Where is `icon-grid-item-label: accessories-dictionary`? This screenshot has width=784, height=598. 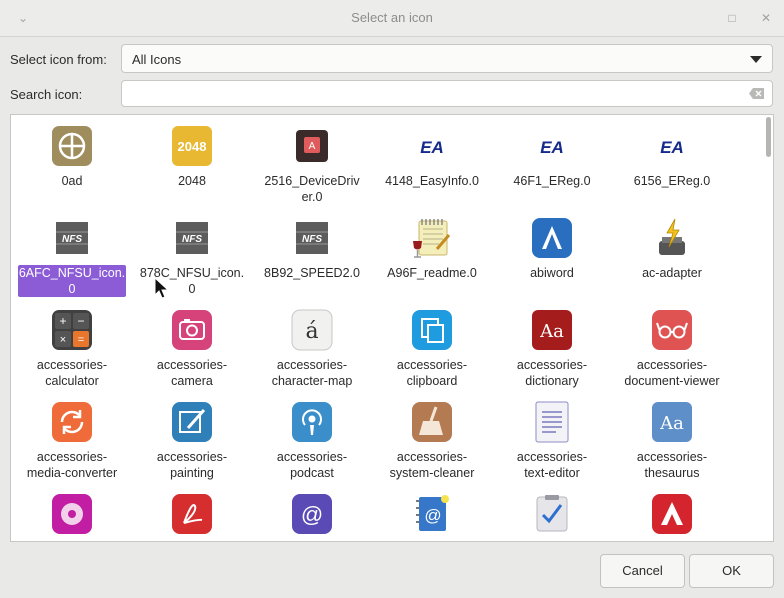
icon-grid-item-label: accessories-dictionary is located at coordinates (552, 373).